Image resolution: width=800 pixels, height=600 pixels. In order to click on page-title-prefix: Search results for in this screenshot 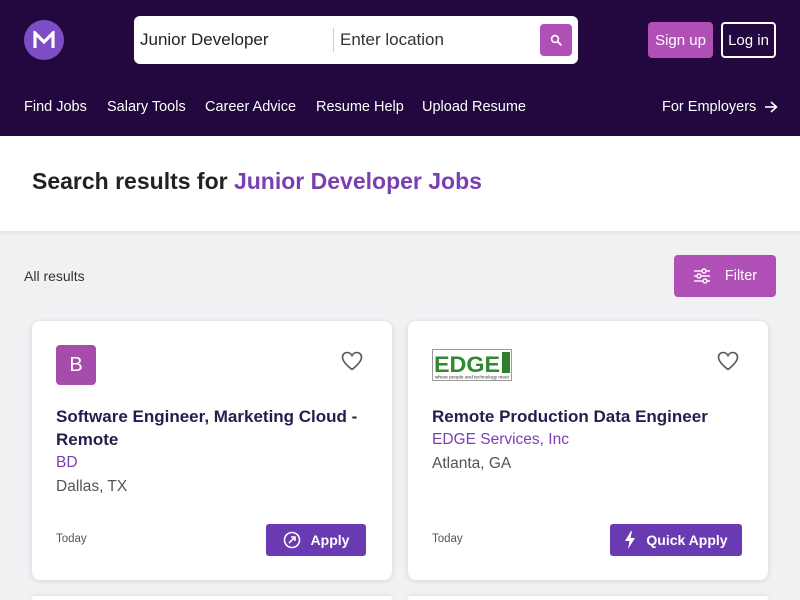, I will do `click(133, 181)`.